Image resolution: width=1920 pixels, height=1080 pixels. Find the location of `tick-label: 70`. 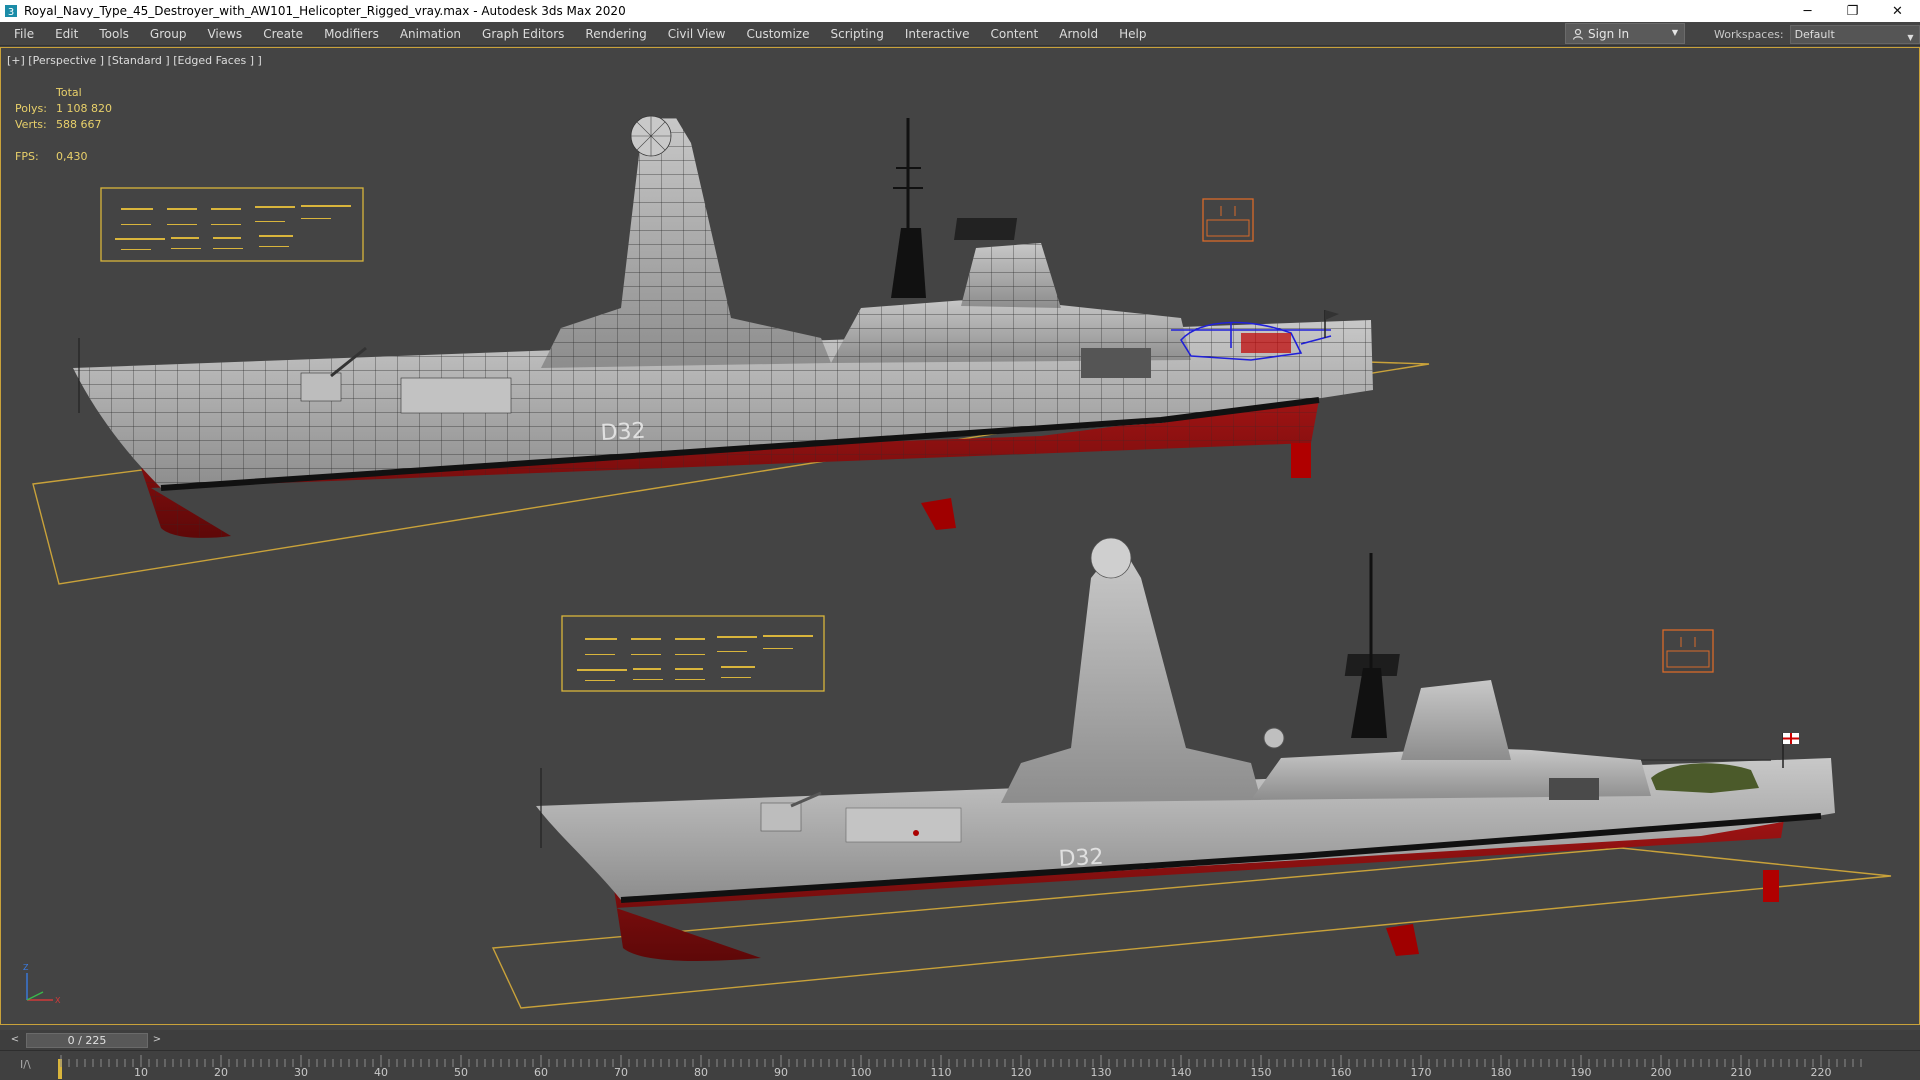

tick-label: 70 is located at coordinates (621, 1072).